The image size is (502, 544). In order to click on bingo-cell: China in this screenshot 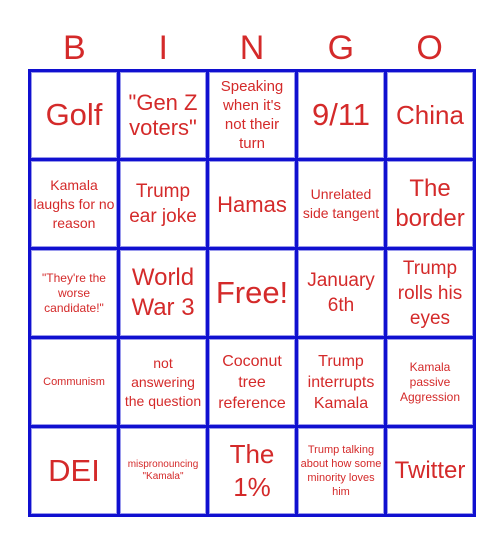, I will do `click(430, 115)`.